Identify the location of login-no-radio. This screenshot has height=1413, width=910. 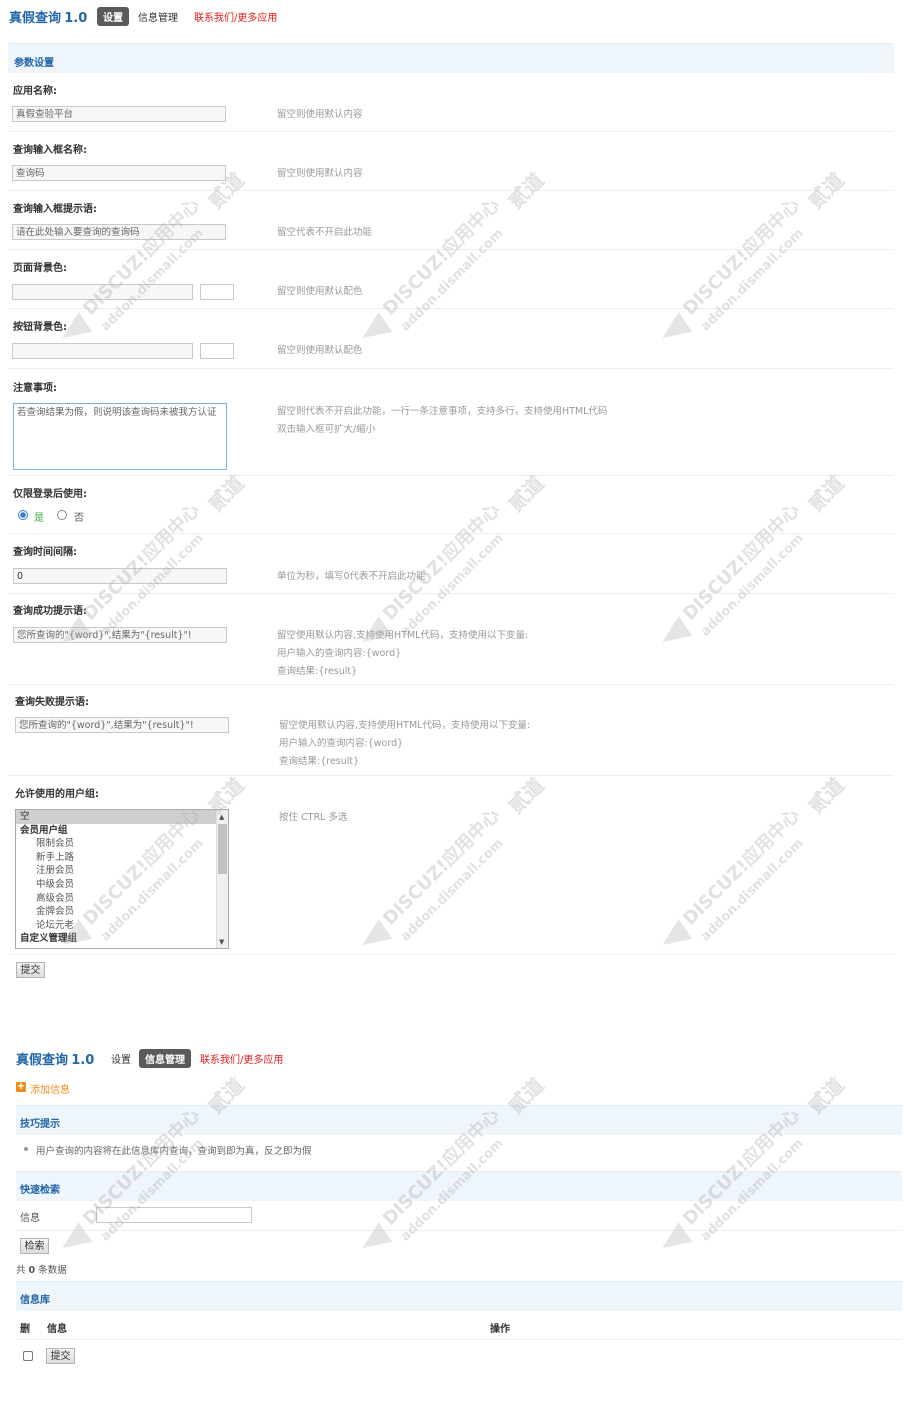
(62, 515).